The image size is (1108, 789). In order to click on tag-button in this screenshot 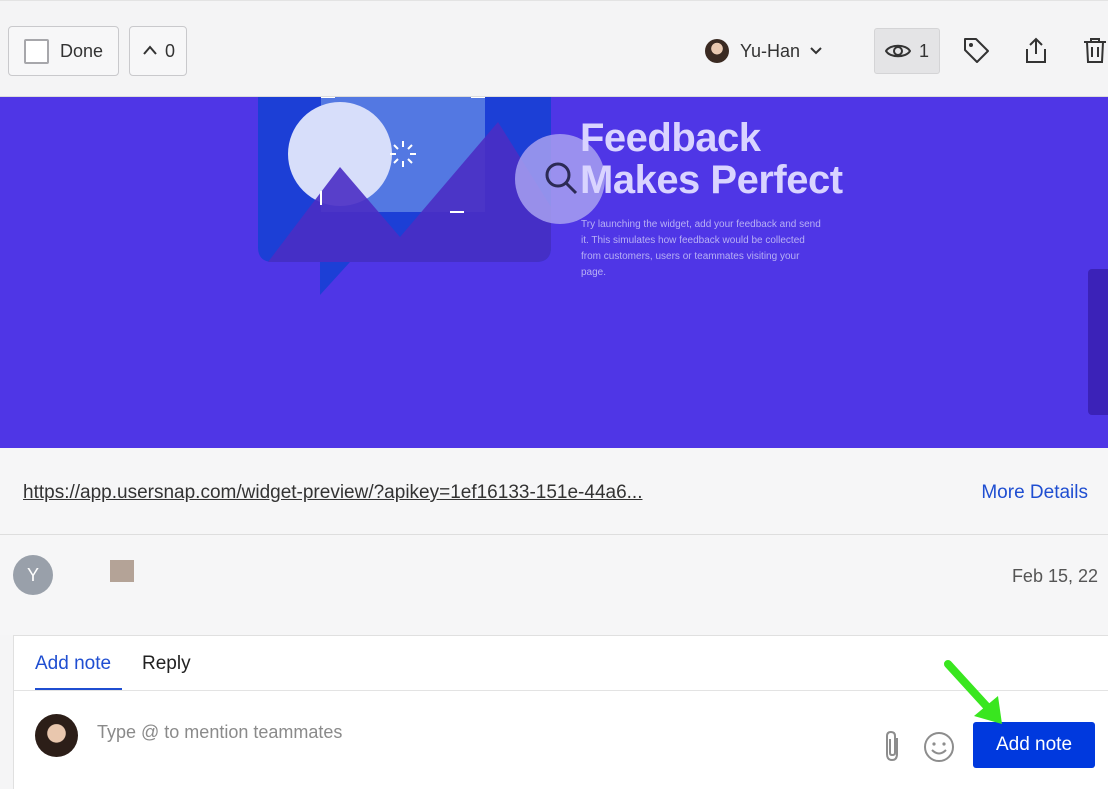, I will do `click(976, 50)`.